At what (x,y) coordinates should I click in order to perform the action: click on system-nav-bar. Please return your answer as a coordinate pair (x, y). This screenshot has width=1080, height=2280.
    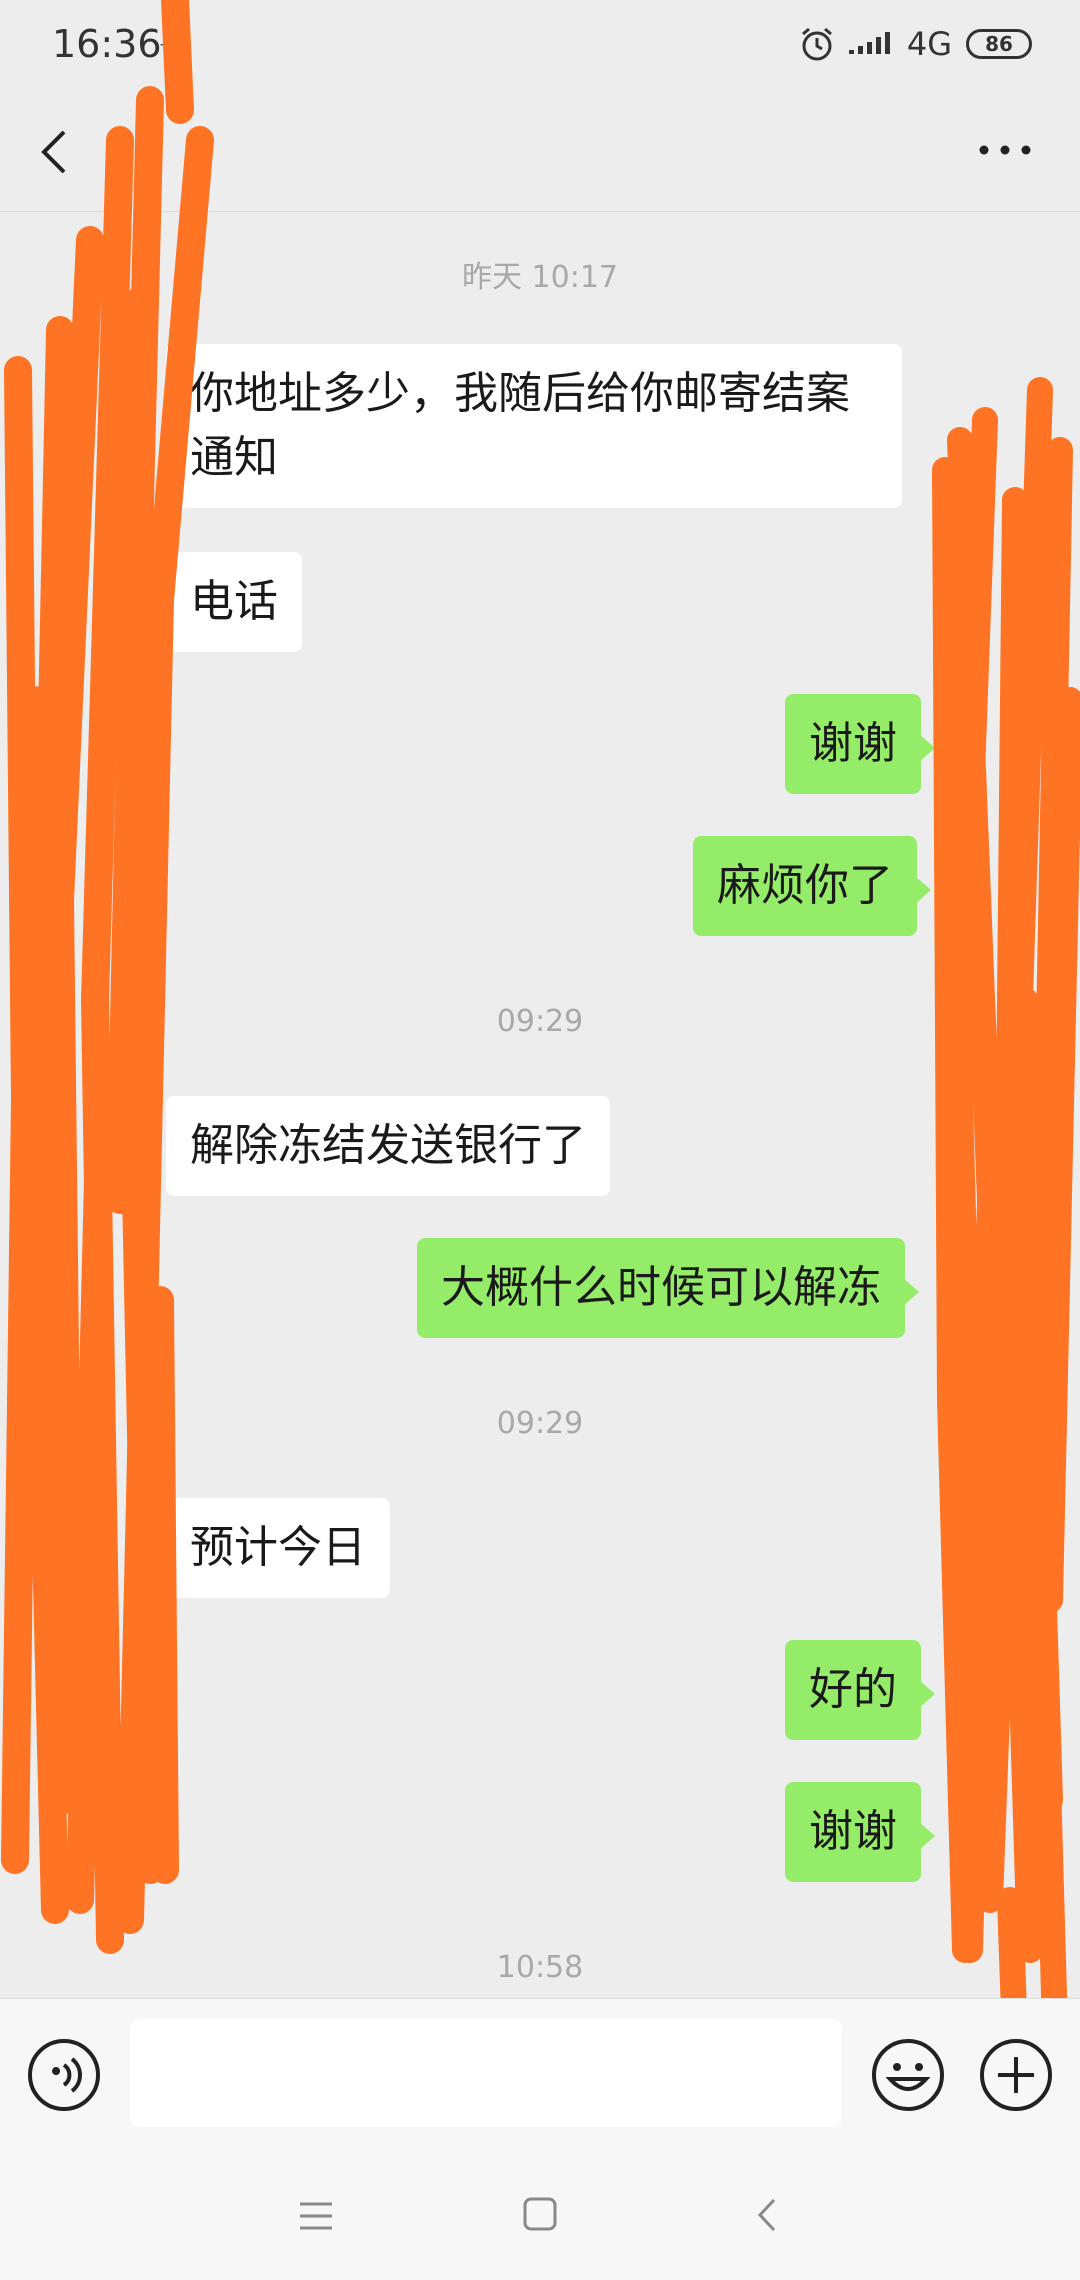
    Looking at the image, I should click on (540, 2215).